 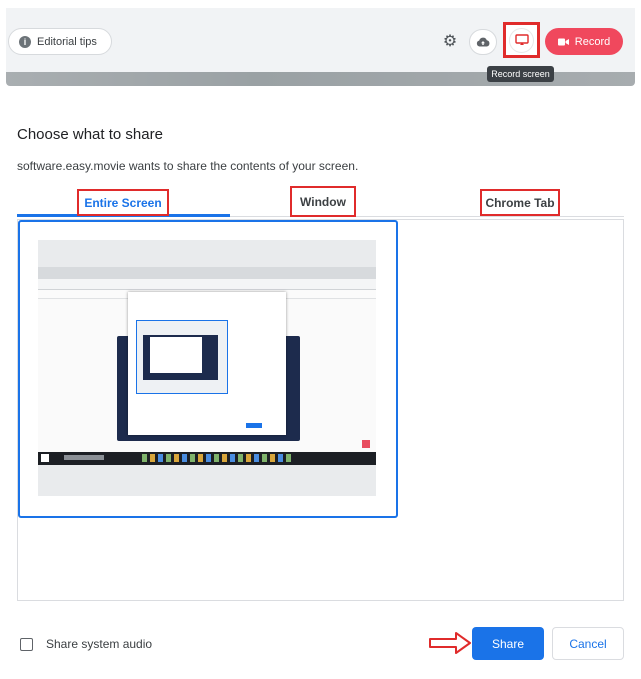 I want to click on app-toolbar: i Editorial tips ⚙ Record Record screen, so click(x=320, y=44).